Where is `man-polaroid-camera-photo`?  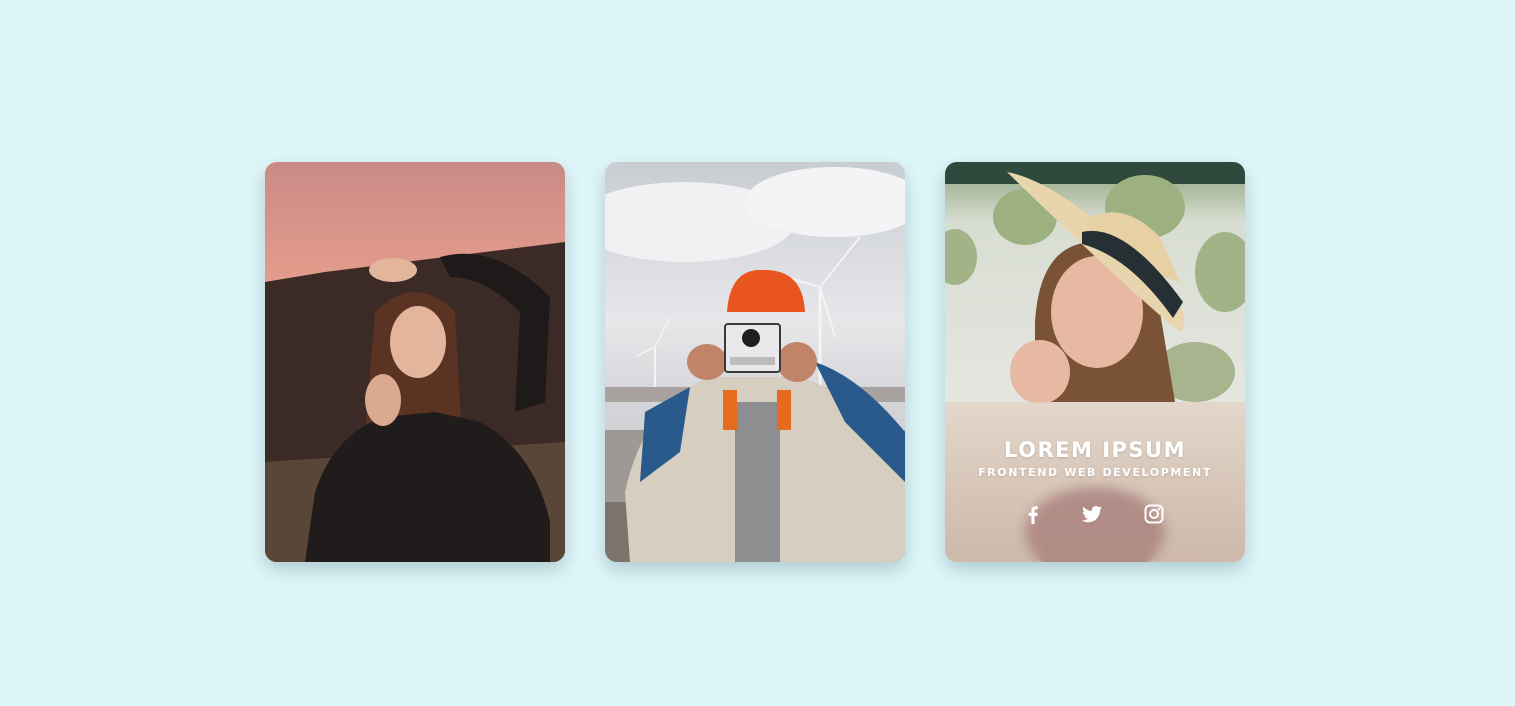
man-polaroid-camera-photo is located at coordinates (755, 362).